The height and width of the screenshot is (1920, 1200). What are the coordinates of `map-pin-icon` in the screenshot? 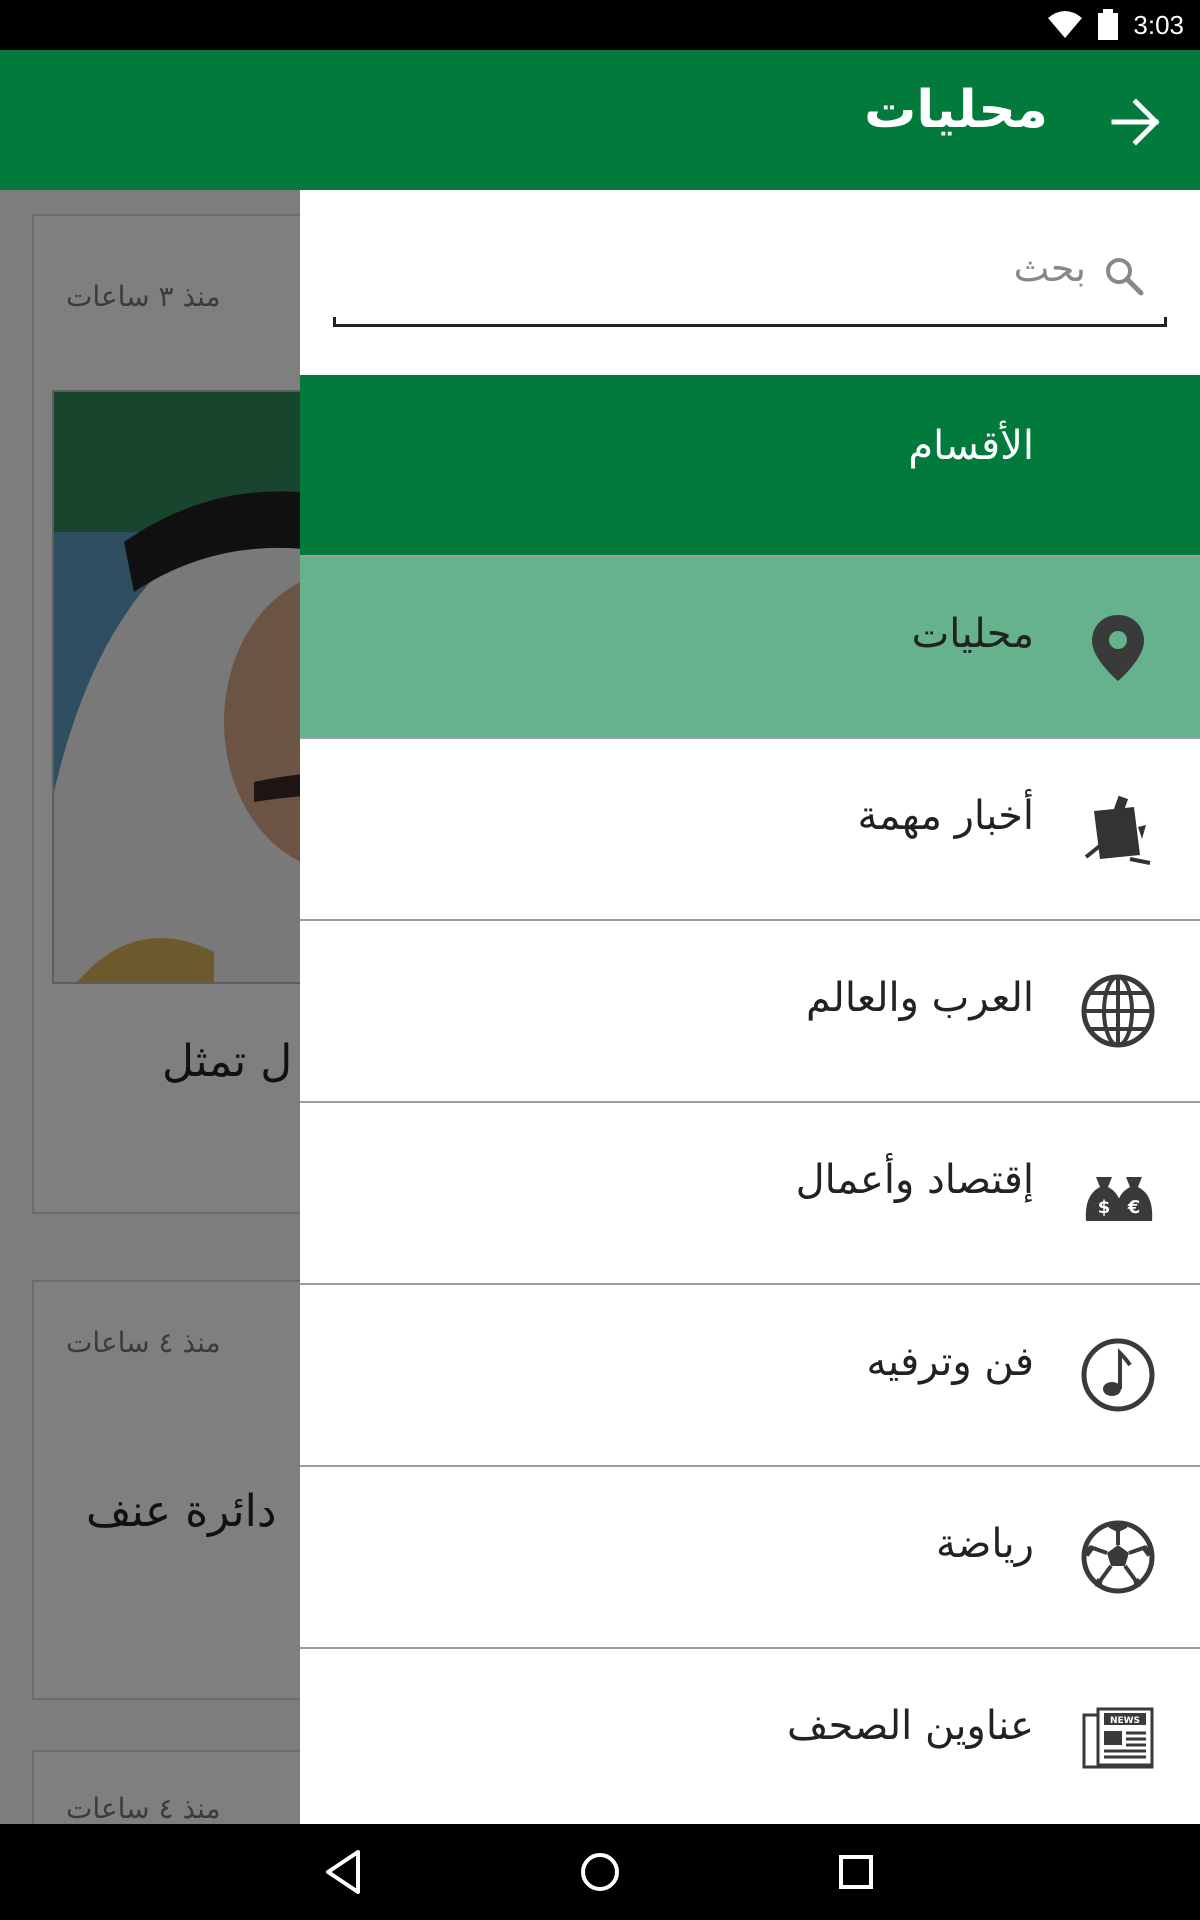 It's located at (1118, 648).